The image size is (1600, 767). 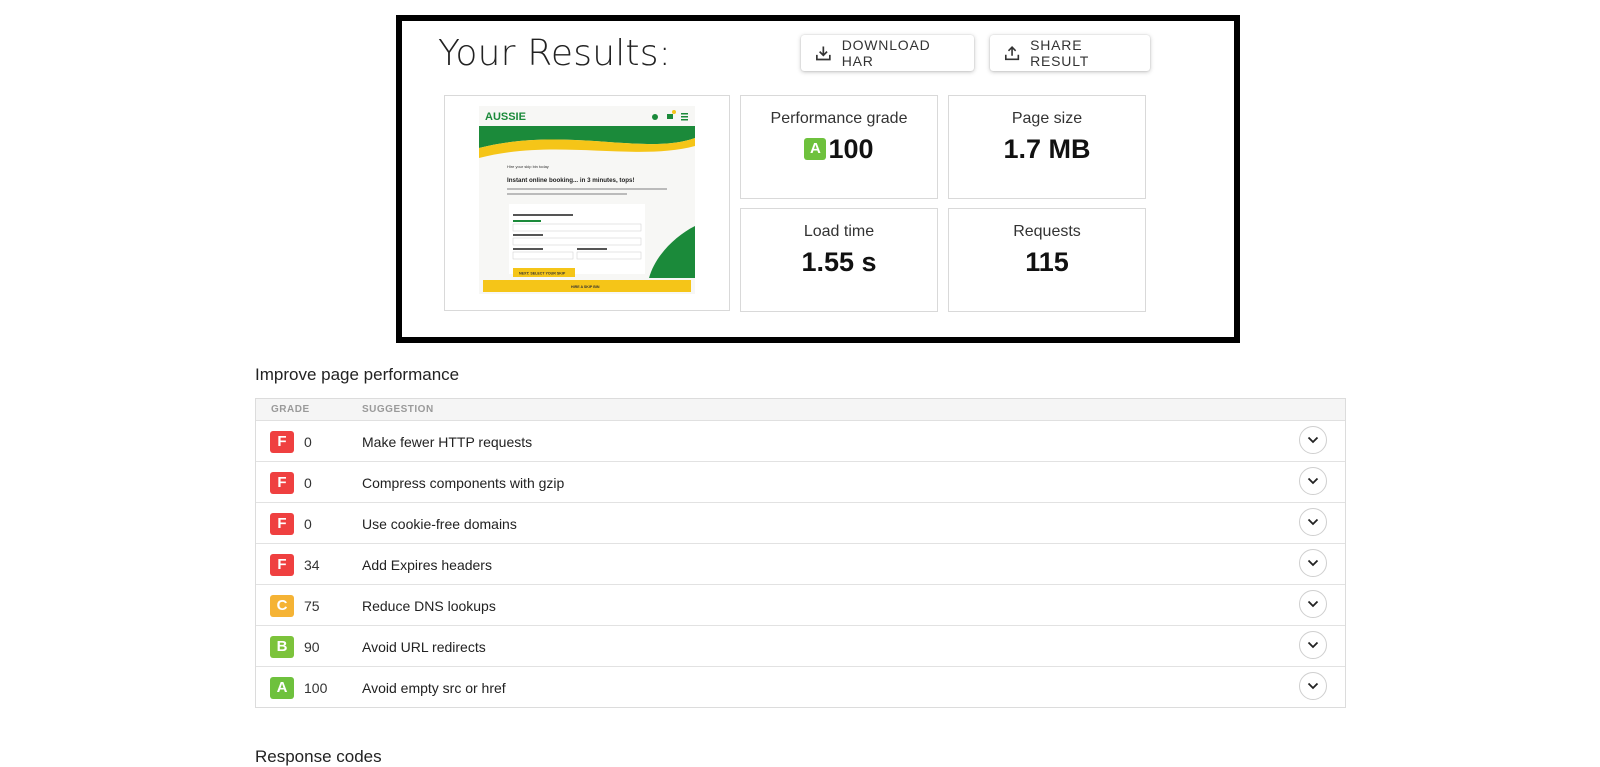 I want to click on share-icon, so click(x=1012, y=53).